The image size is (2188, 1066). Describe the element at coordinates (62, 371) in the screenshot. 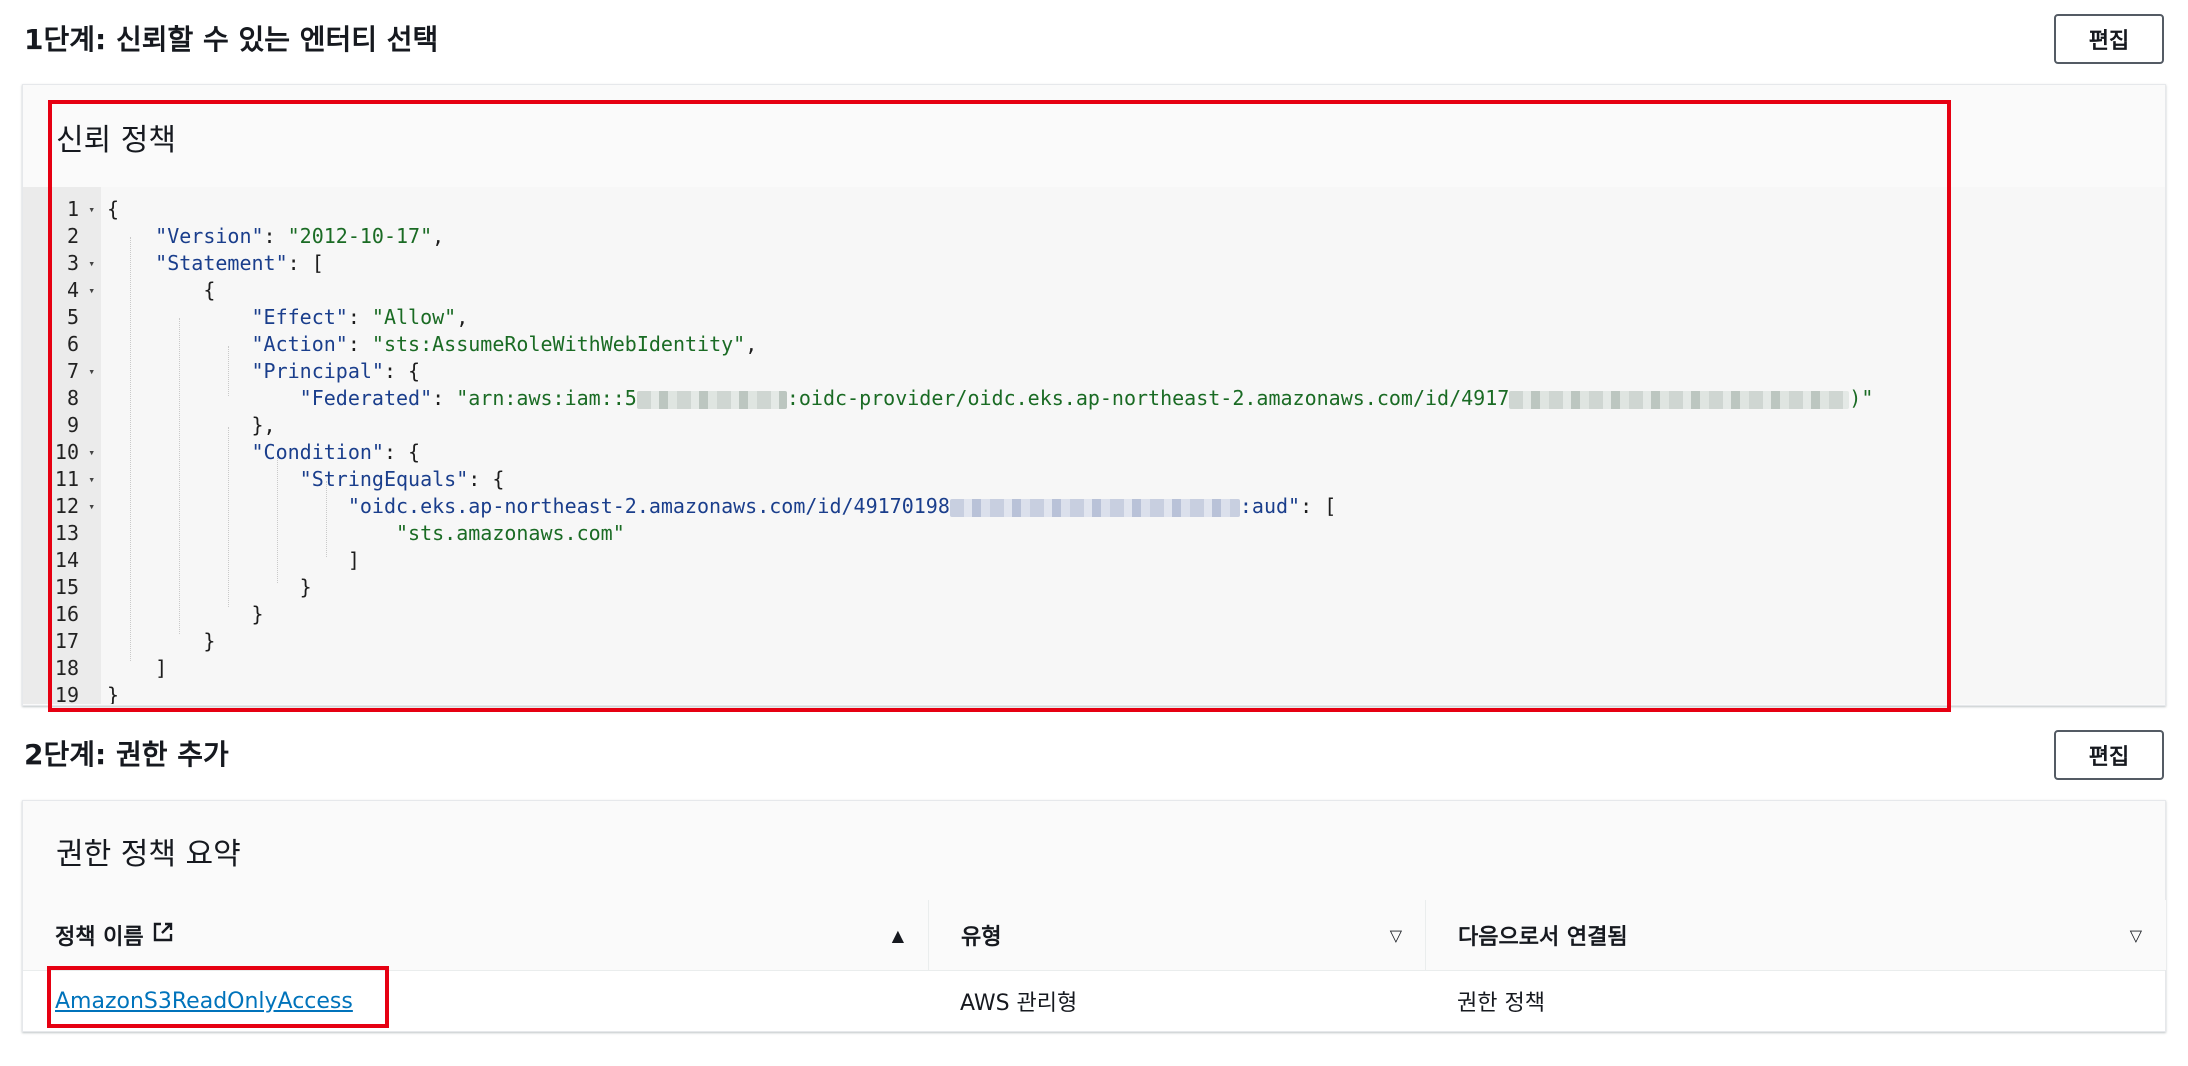

I see `line-number: 7 ▾` at that location.